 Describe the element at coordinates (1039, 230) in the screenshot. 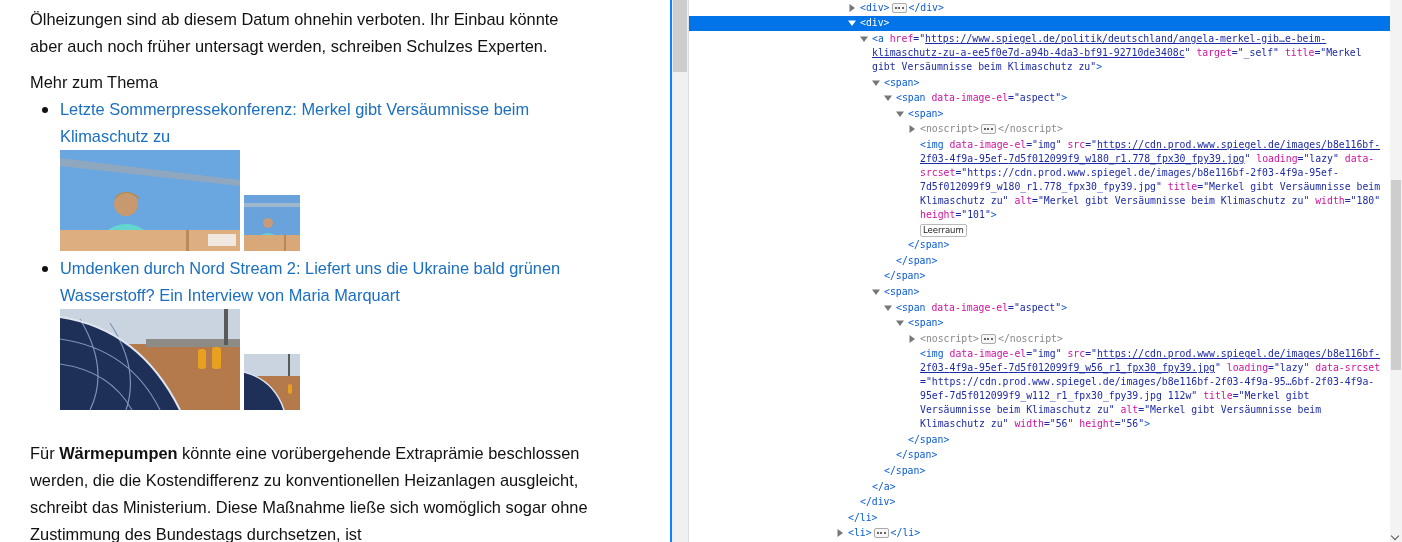

I see `markup-row: Leerraum` at that location.